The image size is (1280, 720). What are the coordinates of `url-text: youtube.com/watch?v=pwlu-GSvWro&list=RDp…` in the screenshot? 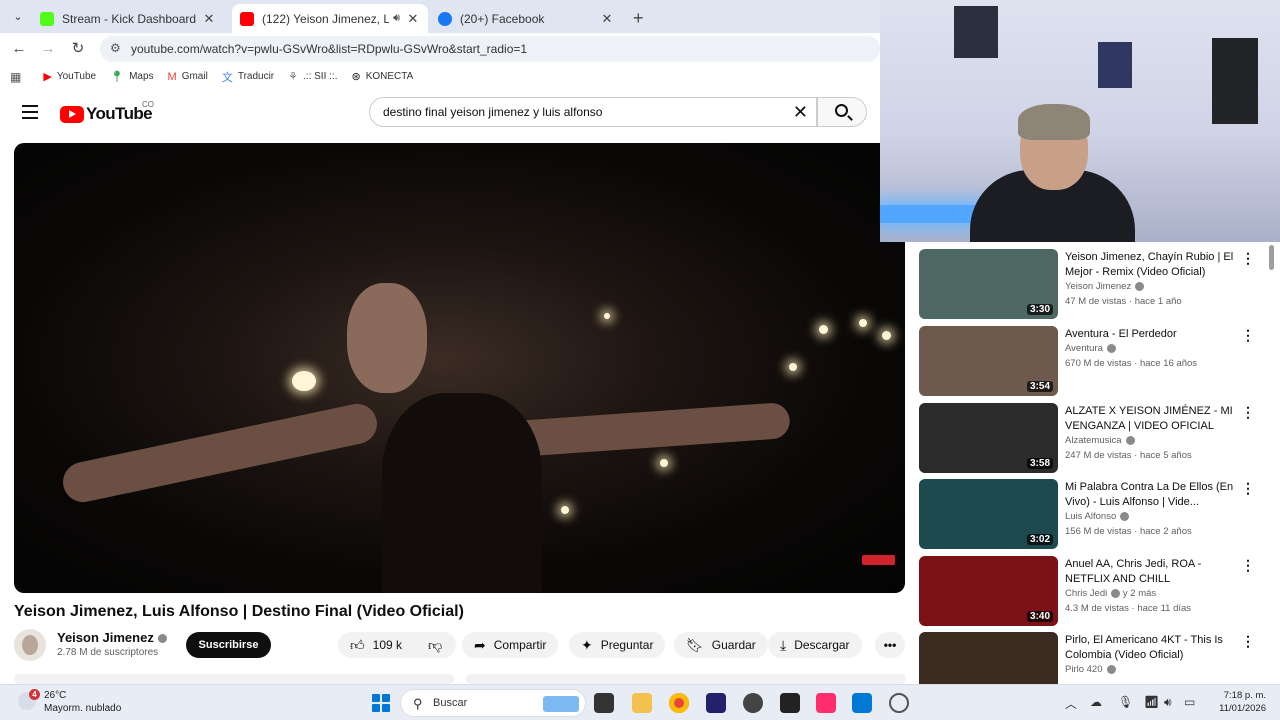 It's located at (329, 49).